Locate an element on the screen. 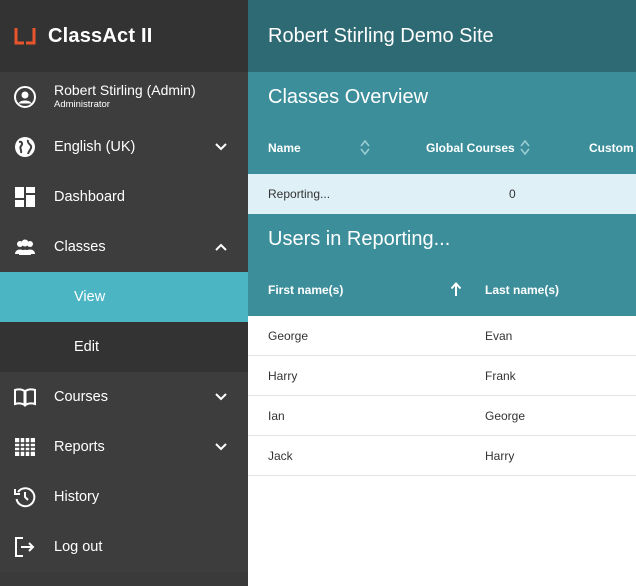  user-circle-icon is located at coordinates (25, 97).